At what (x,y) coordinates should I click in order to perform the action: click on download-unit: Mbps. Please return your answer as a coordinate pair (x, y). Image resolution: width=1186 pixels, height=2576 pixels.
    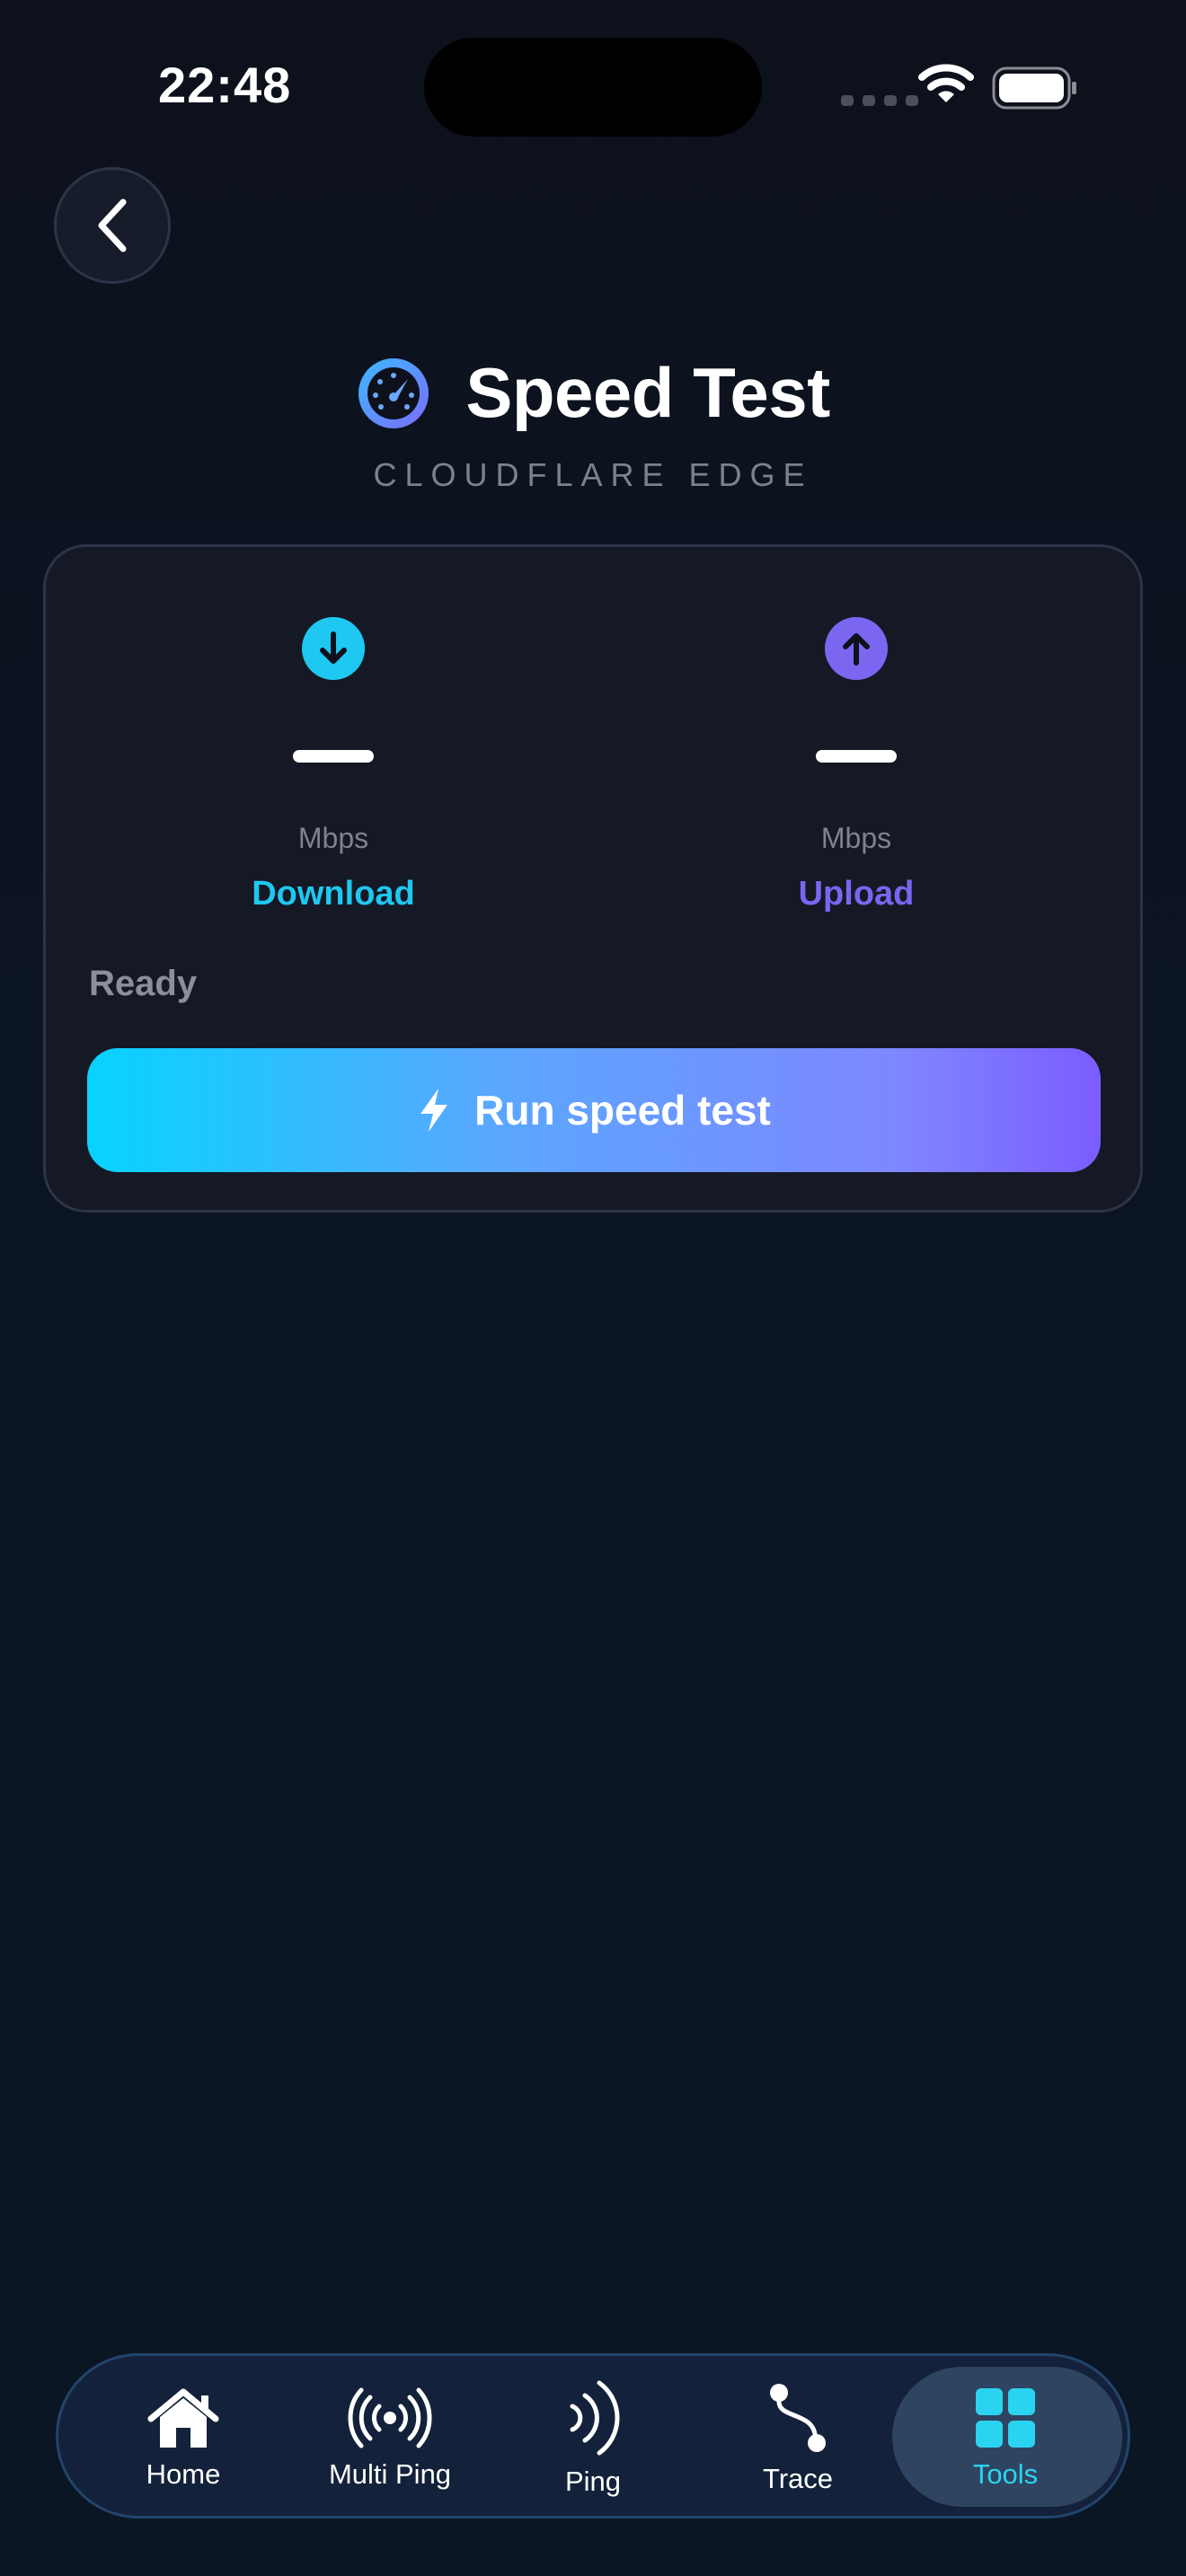
    Looking at the image, I should click on (333, 838).